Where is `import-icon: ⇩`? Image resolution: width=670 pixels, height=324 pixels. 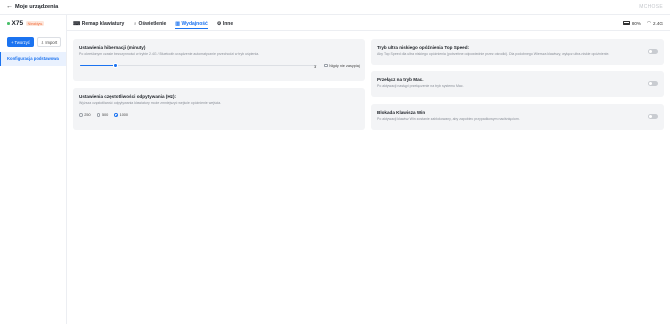
import-icon: ⇩ is located at coordinates (42, 42).